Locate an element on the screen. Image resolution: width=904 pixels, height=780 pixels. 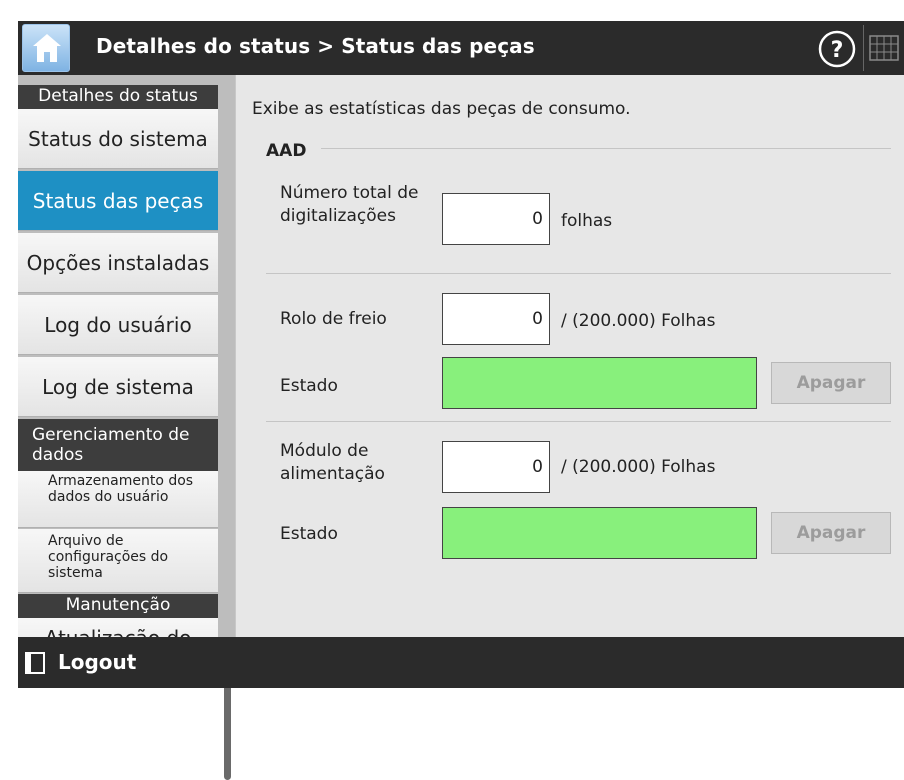
sidebar-item-label: Opções instaladas is located at coordinates (118, 262).